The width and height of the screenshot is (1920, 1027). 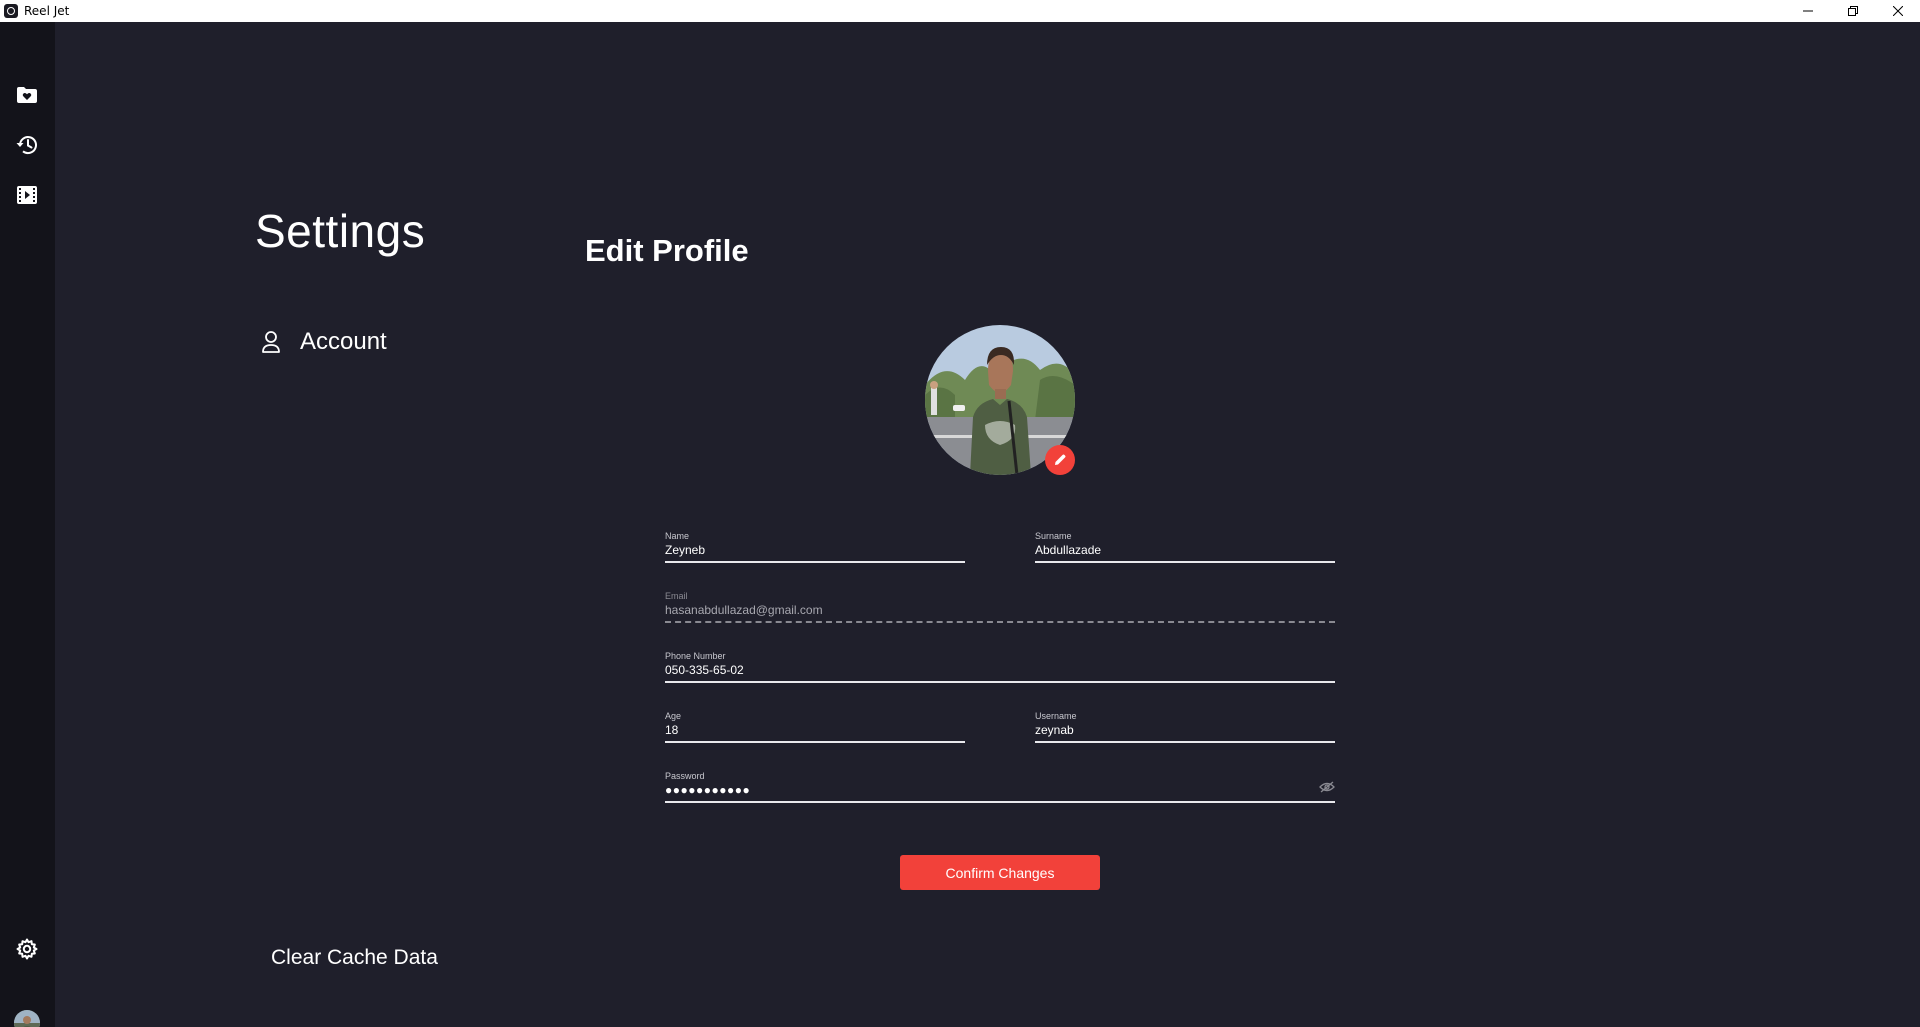 I want to click on settings-item-account: Account, so click(x=323, y=342).